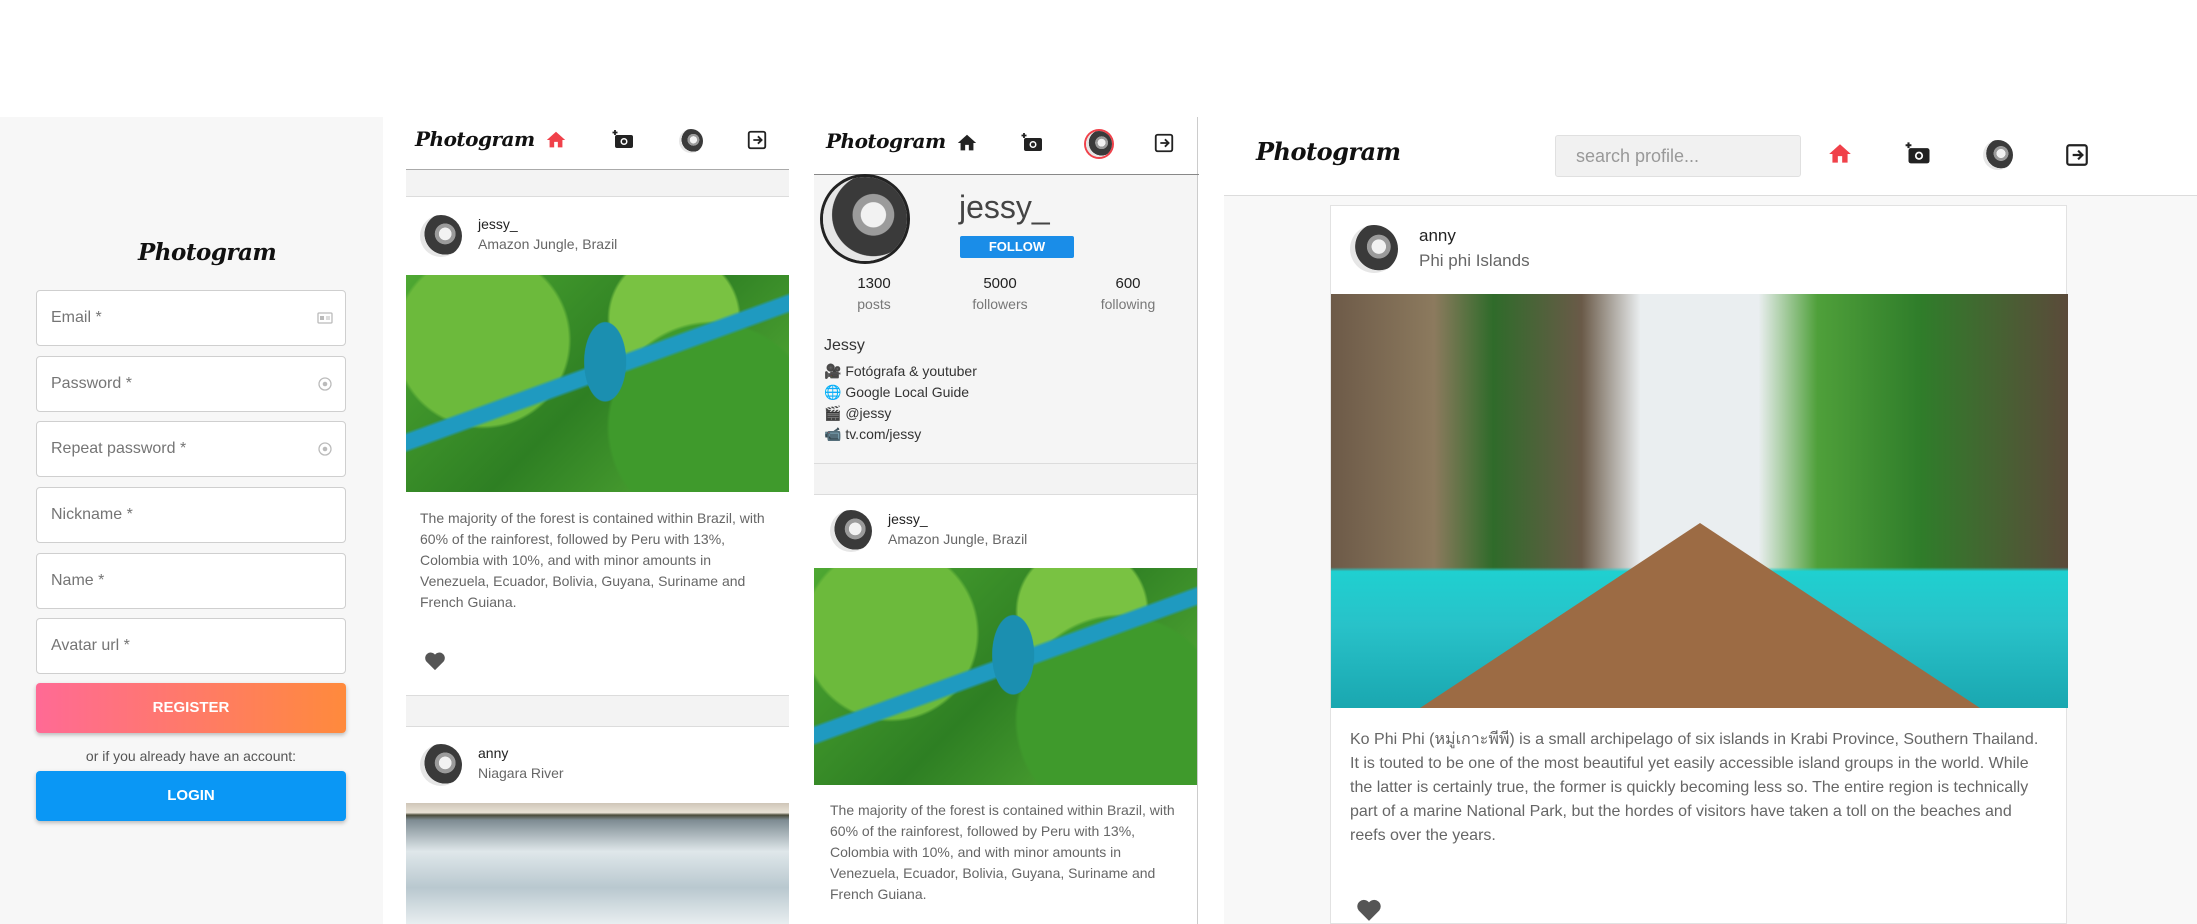  I want to click on bio-line: 🎬 @jessy, so click(900, 413).